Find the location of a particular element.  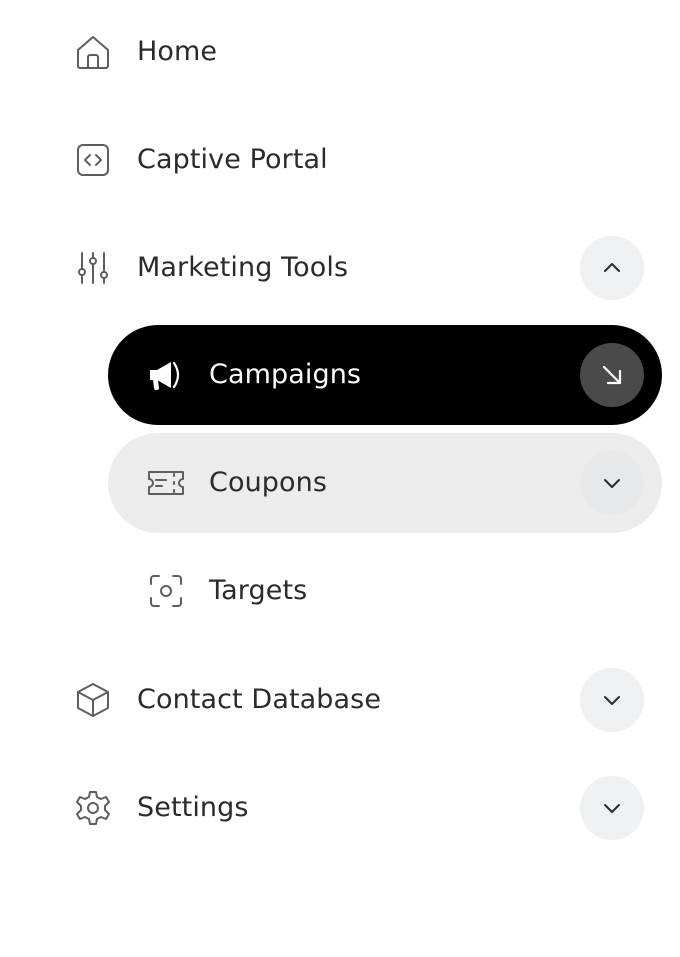

gear-icon is located at coordinates (93, 808).